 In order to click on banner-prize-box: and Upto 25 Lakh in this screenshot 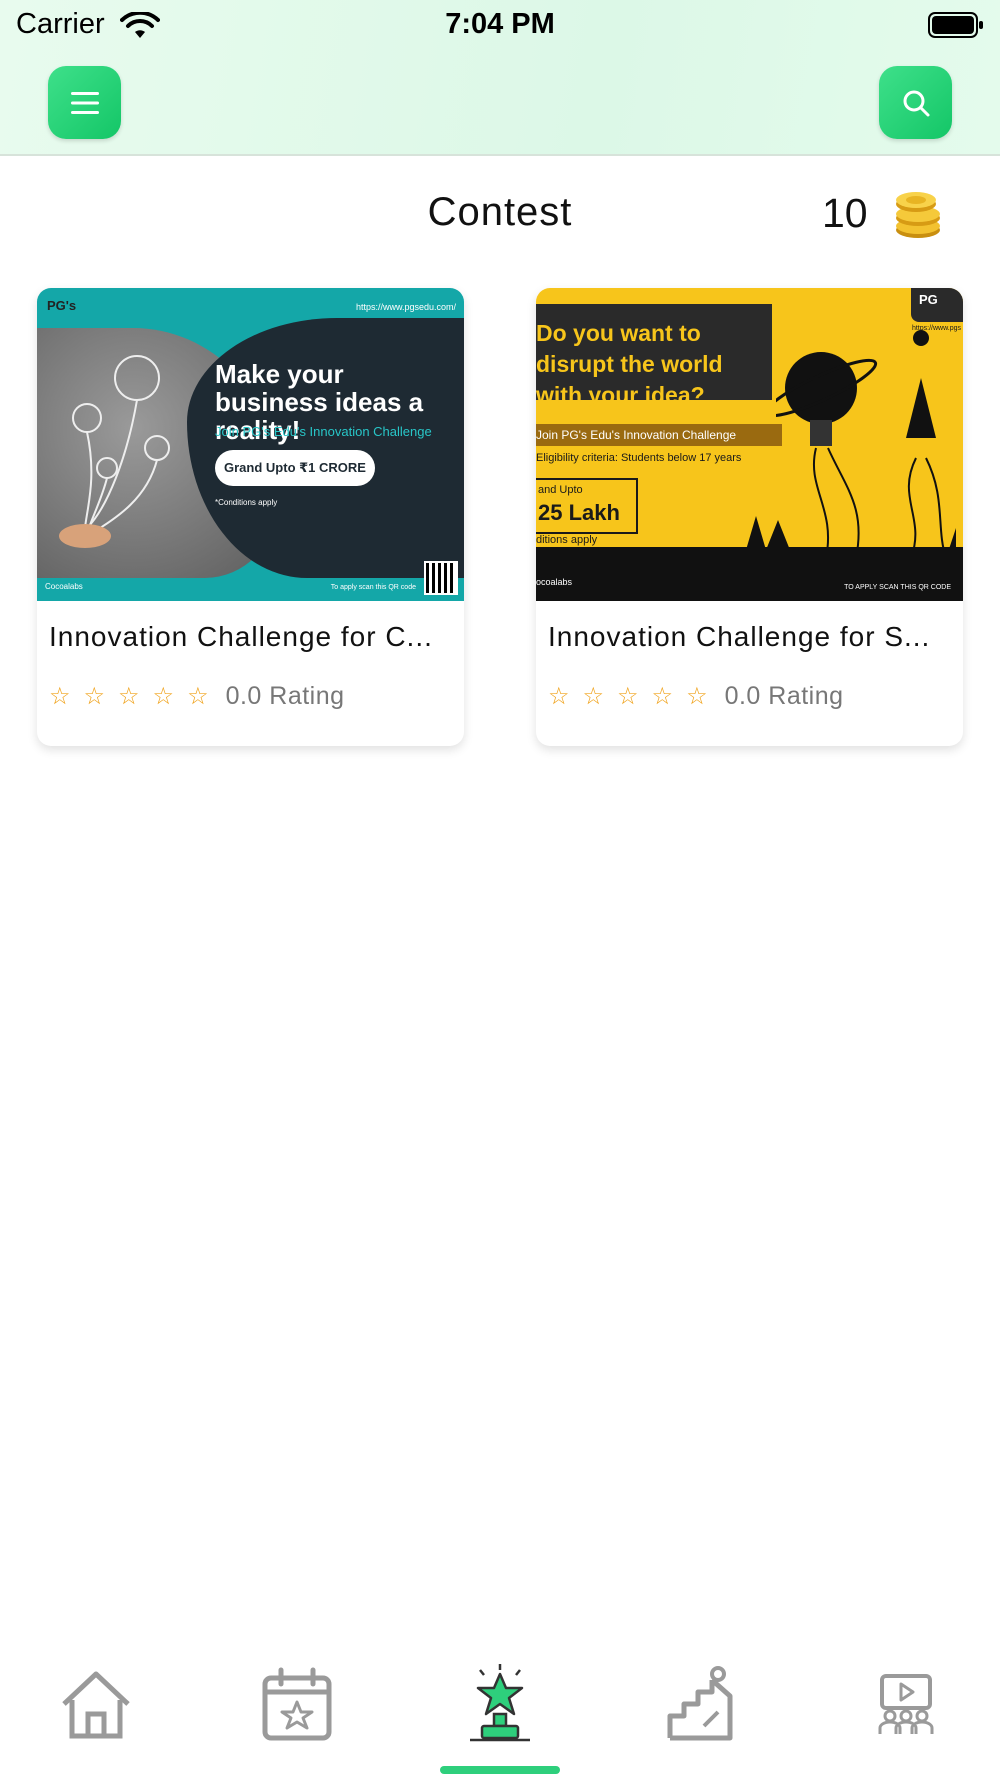, I will do `click(587, 506)`.